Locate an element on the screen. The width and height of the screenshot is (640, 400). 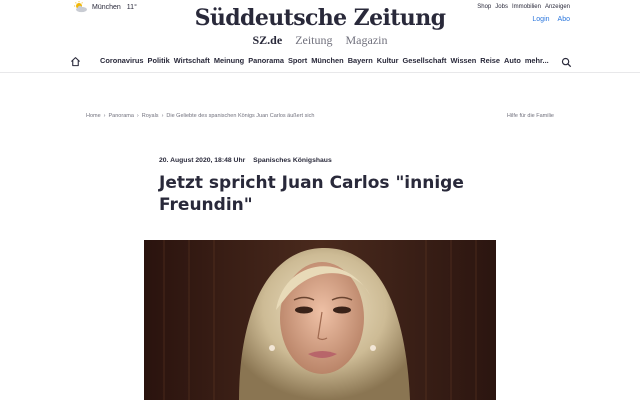
nav-item-coronavirus: Coronavirus is located at coordinates (122, 60).